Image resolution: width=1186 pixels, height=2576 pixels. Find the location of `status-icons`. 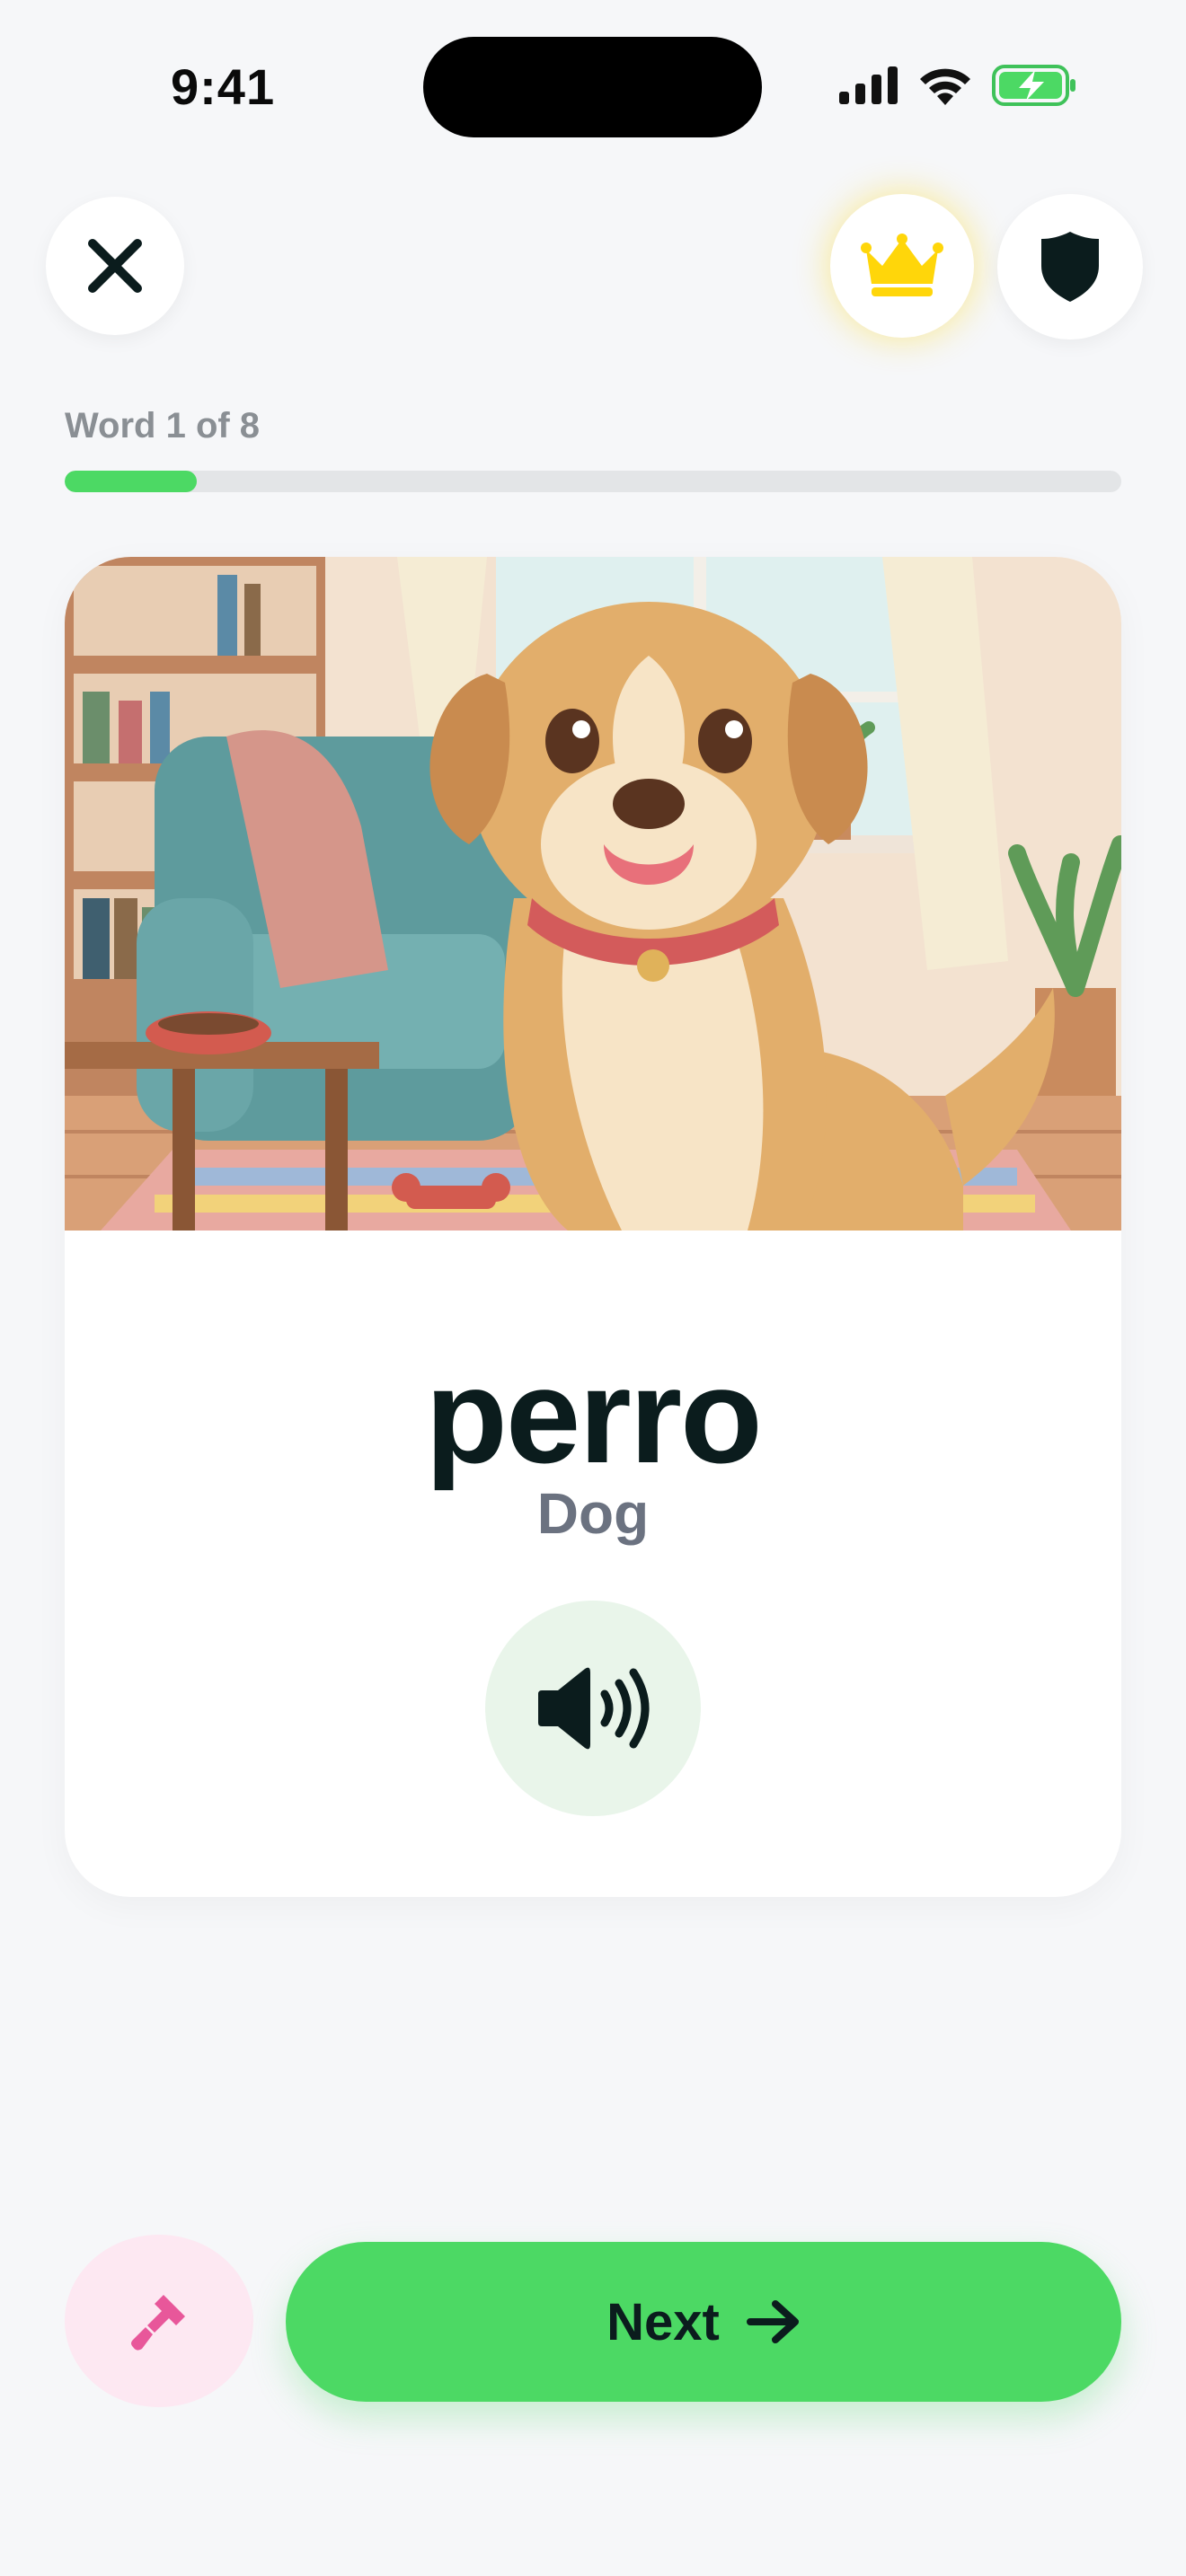

status-icons is located at coordinates (957, 85).